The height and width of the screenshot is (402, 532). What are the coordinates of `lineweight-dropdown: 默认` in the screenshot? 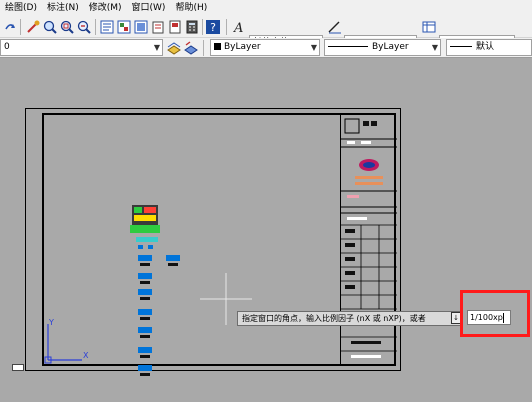 It's located at (489, 47).